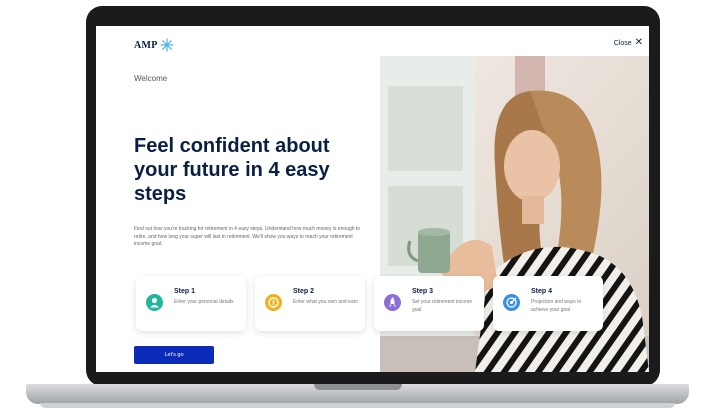 The image size is (715, 410). I want to click on lets-go-button: Let's go, so click(174, 355).